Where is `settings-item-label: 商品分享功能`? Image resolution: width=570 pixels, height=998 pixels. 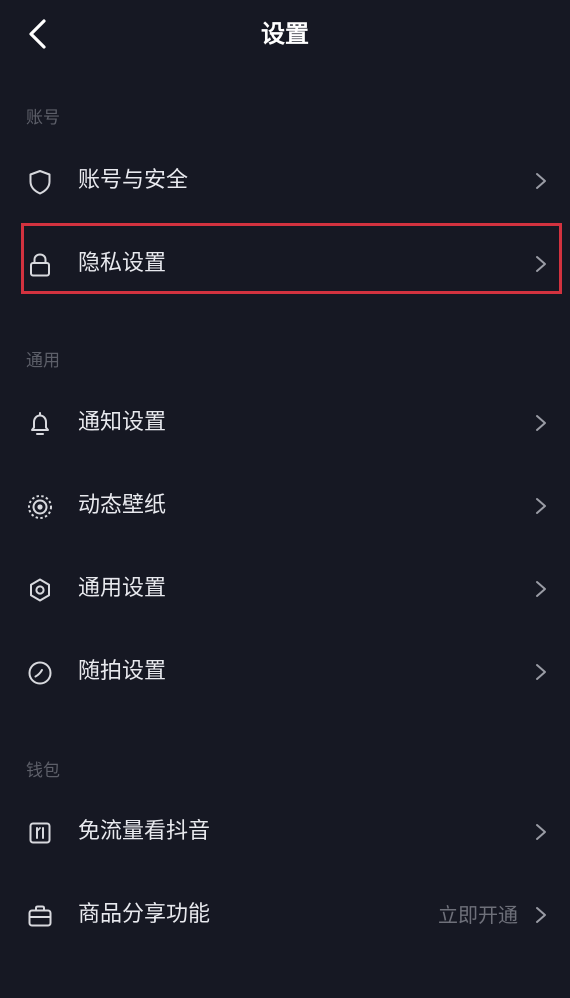
settings-item-label: 商品分享功能 is located at coordinates (144, 914).